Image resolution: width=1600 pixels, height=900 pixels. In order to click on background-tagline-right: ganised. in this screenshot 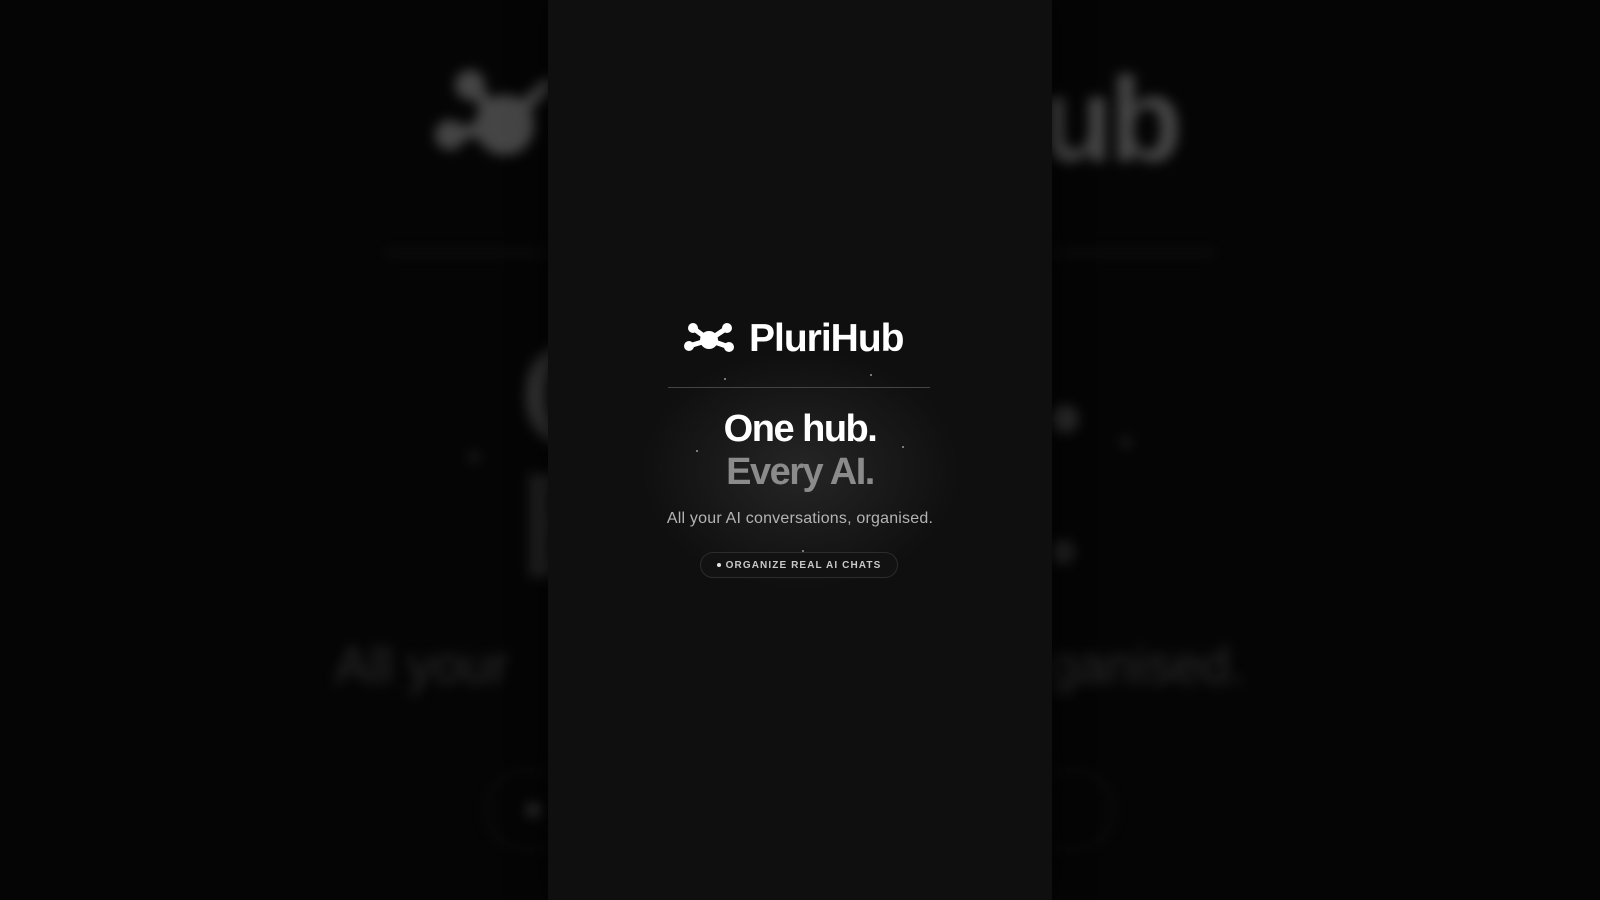, I will do `click(1146, 666)`.